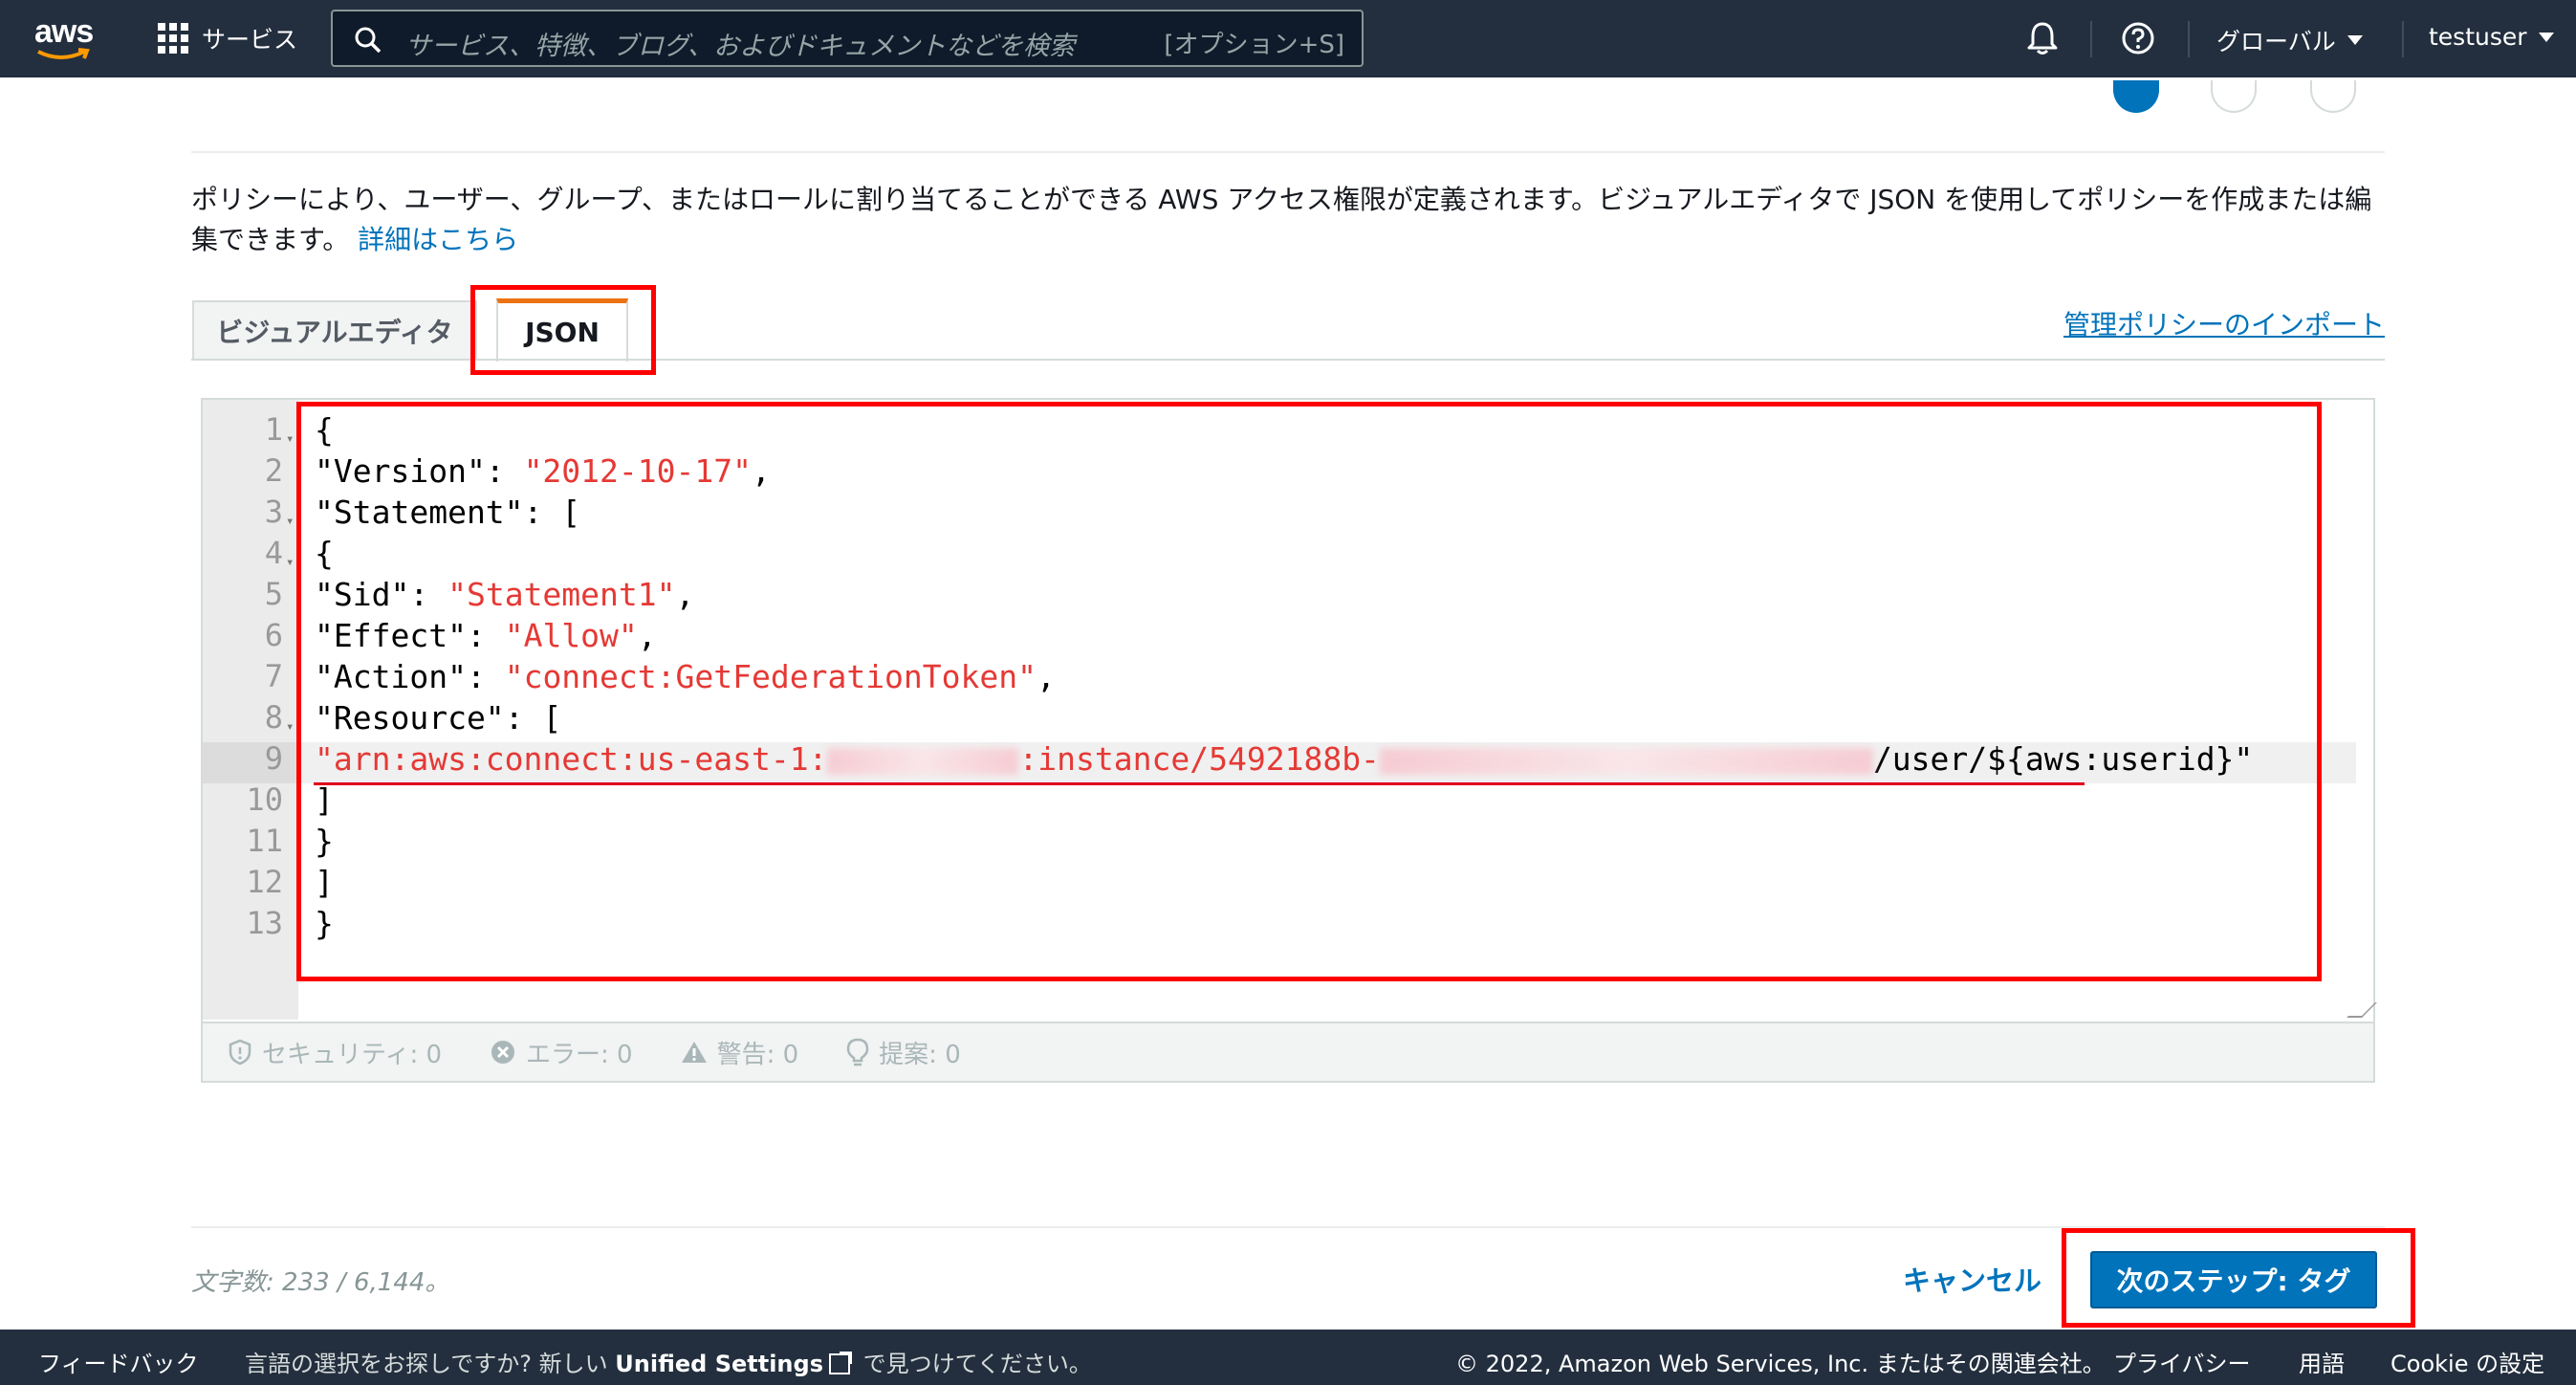 The width and height of the screenshot is (2576, 1385). I want to click on user-menu: testuser, so click(2491, 37).